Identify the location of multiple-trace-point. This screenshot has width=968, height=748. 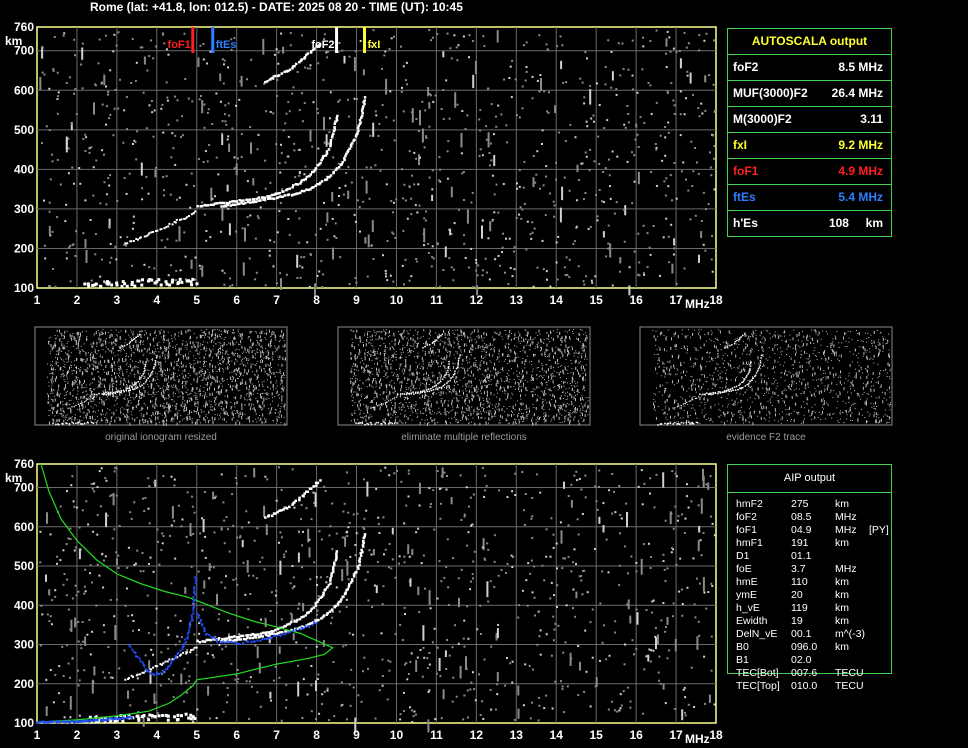
(267, 81).